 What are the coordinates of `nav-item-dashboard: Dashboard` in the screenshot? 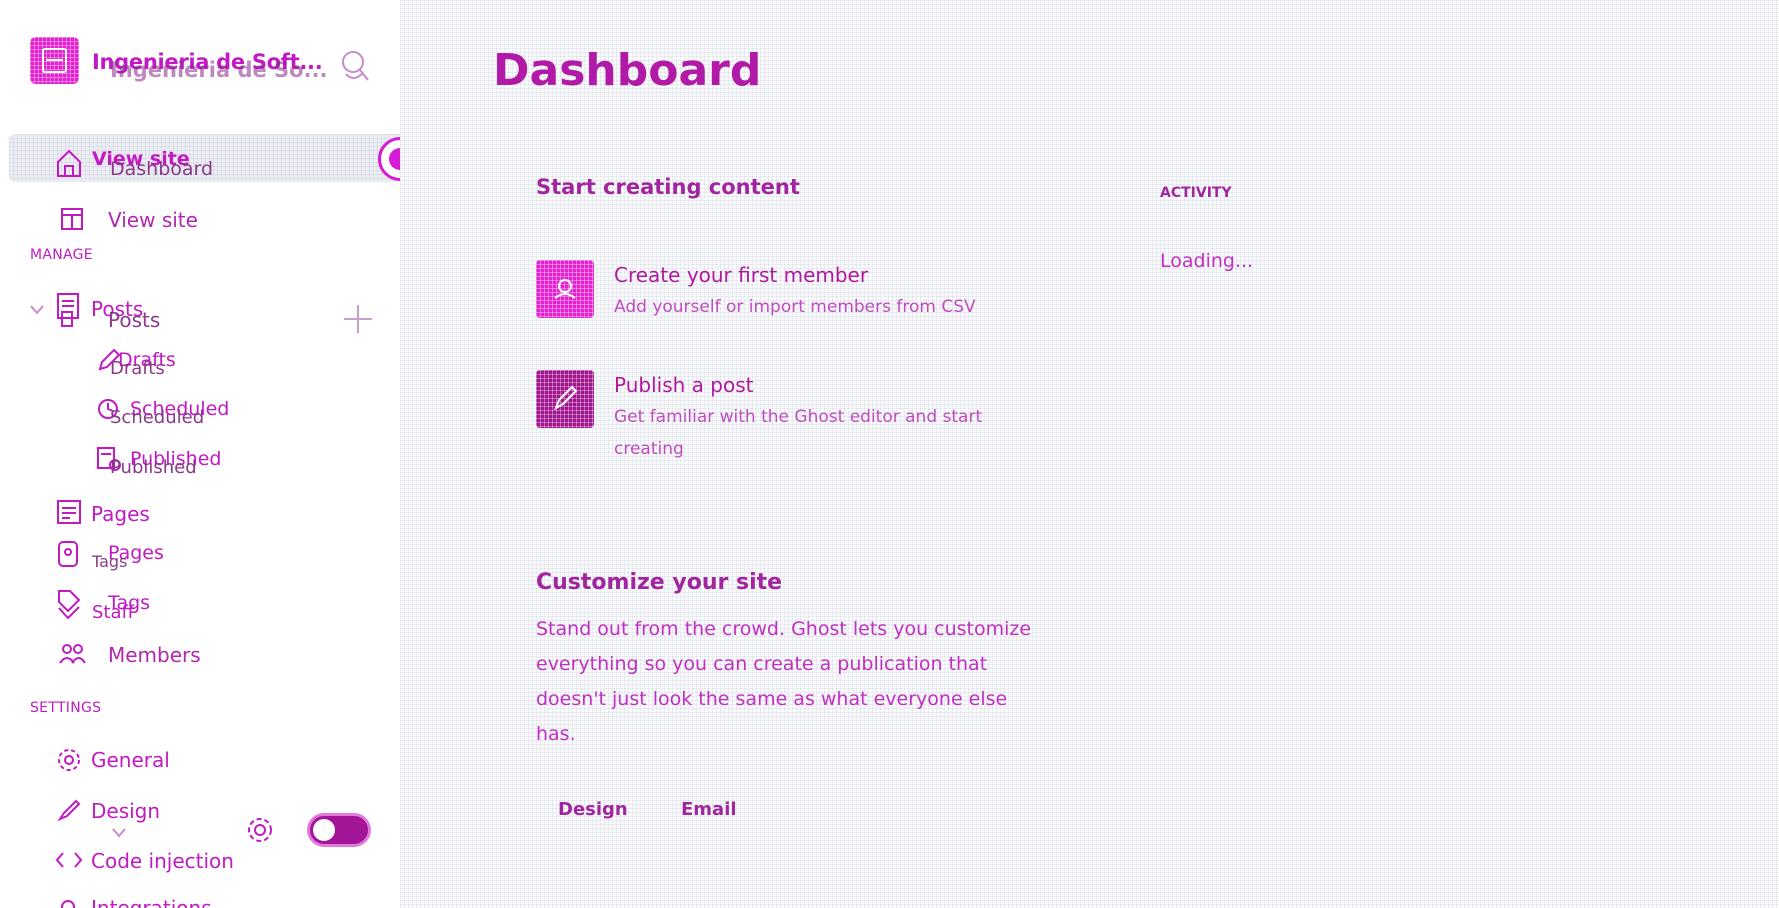 It's located at (161, 169).